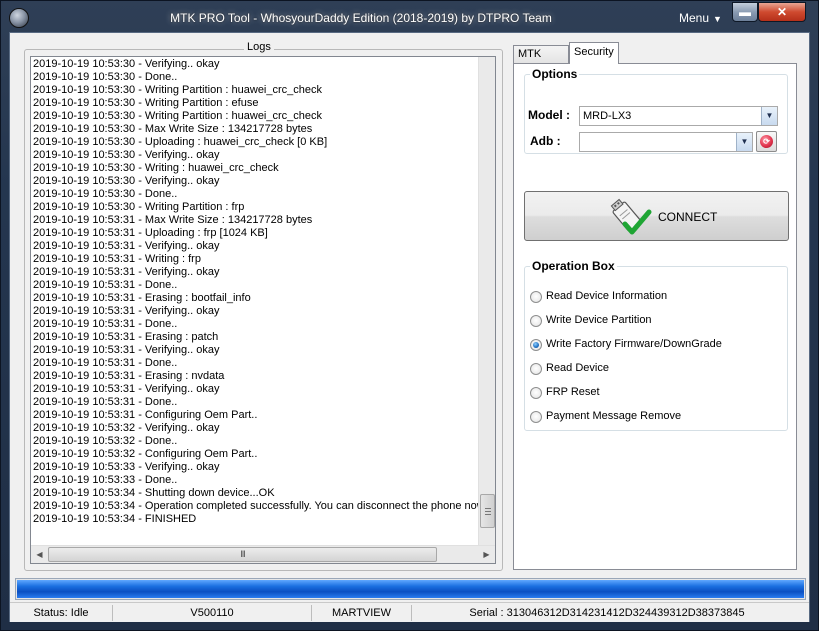  I want to click on logs-horizontal-scrollbar: ◀ III ▶, so click(263, 554).